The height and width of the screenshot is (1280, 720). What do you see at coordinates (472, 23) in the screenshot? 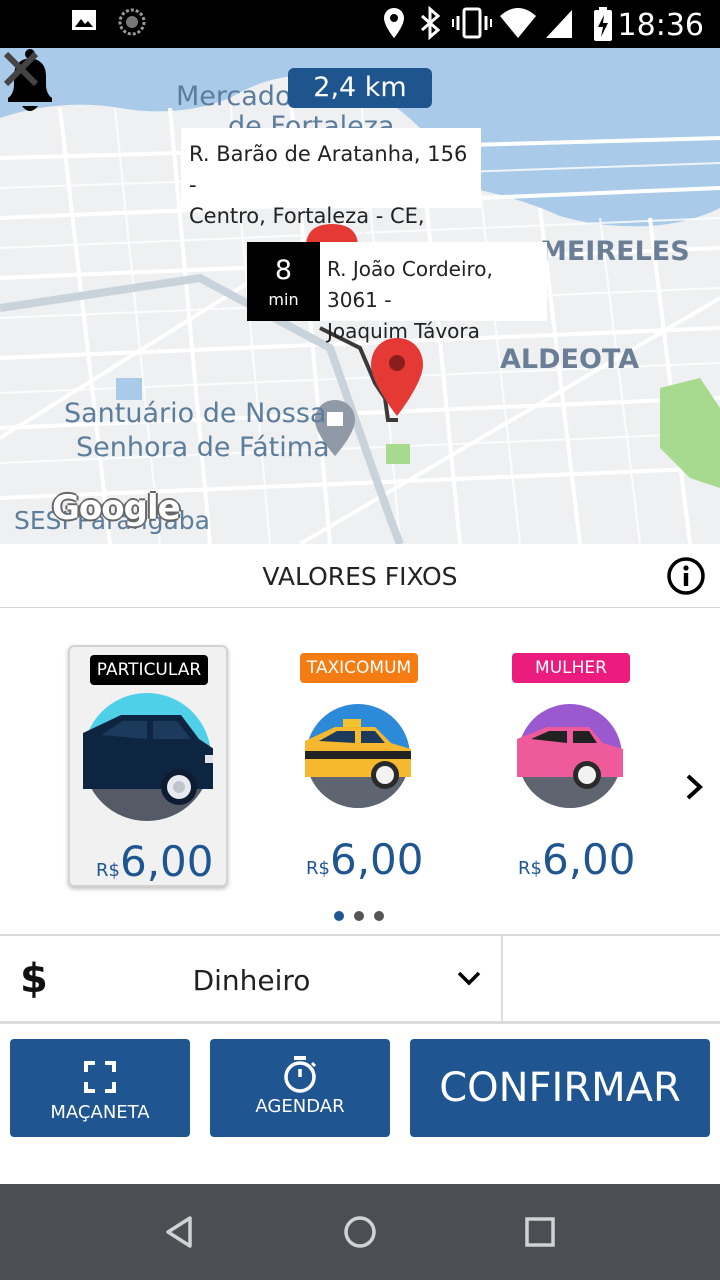
I see `vibrate-icon` at bounding box center [472, 23].